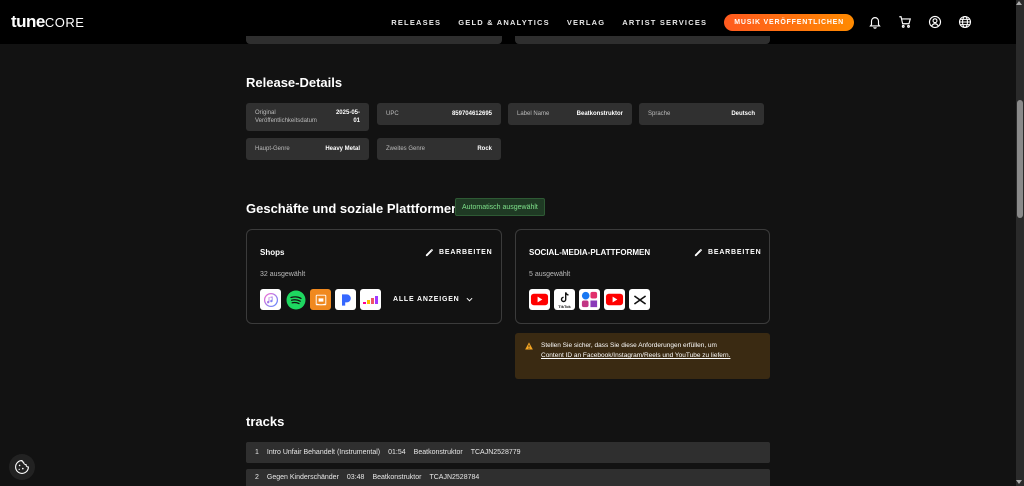 The height and width of the screenshot is (486, 1024). I want to click on show-all-stores-button: ALLE ANZEIGEN, so click(433, 299).